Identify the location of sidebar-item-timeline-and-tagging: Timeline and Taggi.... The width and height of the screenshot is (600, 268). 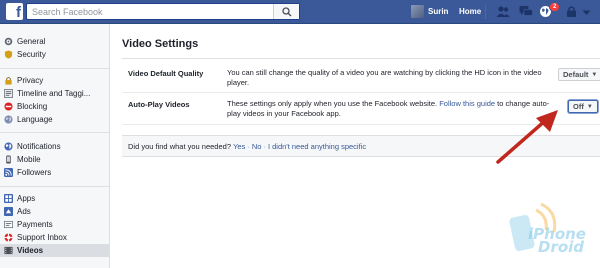
(54, 93).